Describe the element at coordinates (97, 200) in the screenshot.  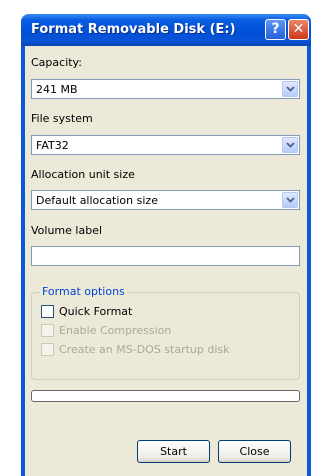
I see `allocation-value: Default allocation size` at that location.